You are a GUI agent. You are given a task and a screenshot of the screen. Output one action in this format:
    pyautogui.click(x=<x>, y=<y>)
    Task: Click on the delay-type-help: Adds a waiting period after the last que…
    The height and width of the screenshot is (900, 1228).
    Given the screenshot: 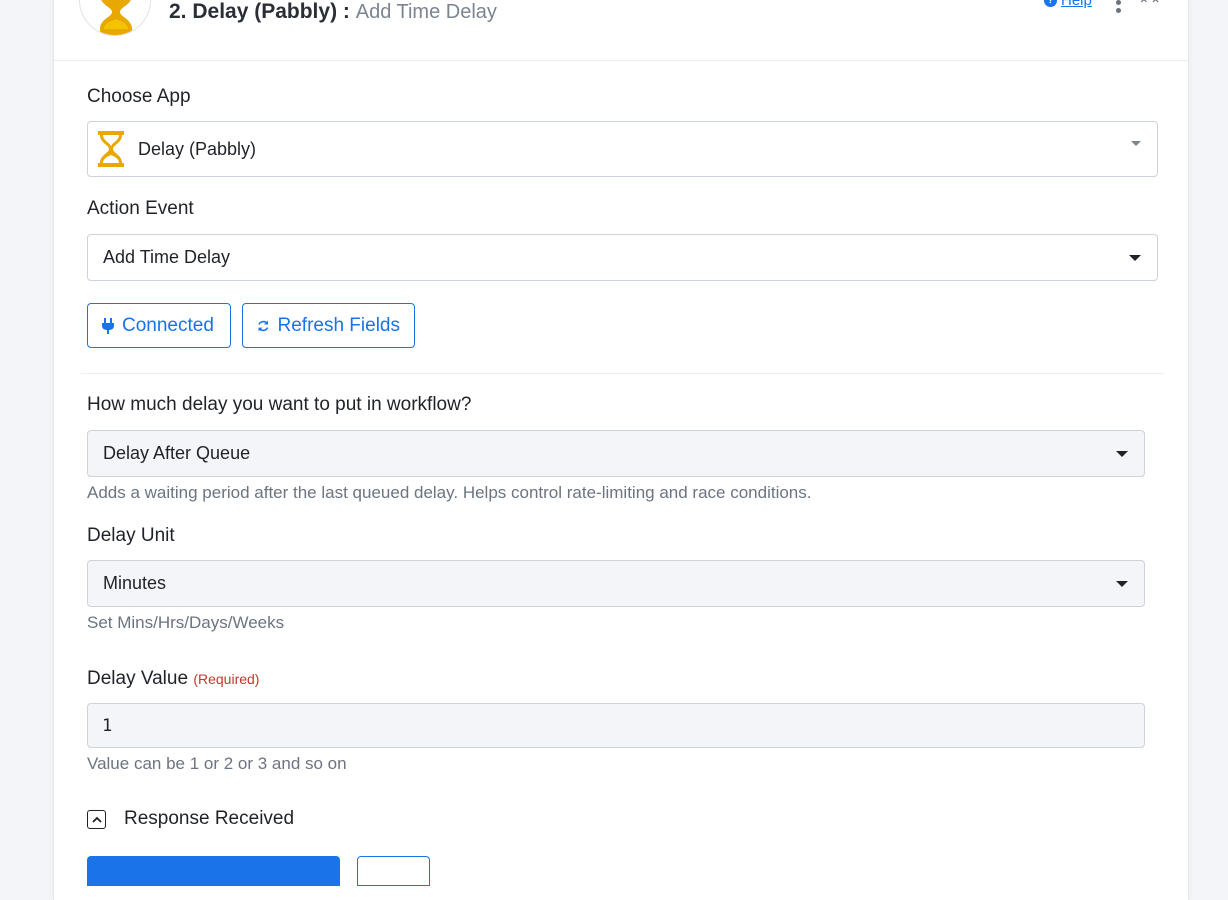 What is the action you would take?
    pyautogui.click(x=449, y=492)
    